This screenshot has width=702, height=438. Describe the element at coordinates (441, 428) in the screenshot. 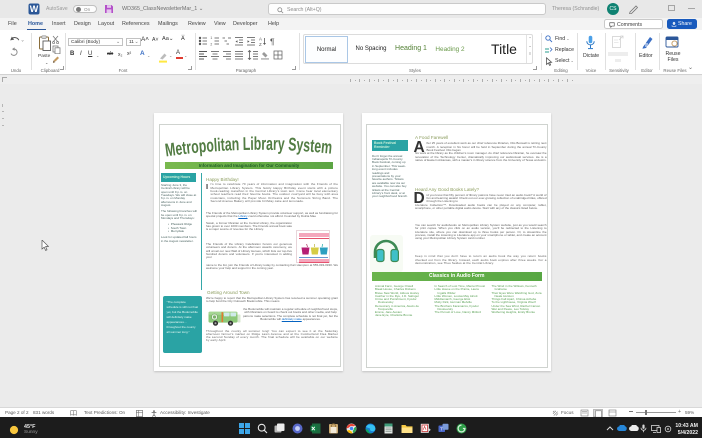

I see `svg-text: T` at that location.